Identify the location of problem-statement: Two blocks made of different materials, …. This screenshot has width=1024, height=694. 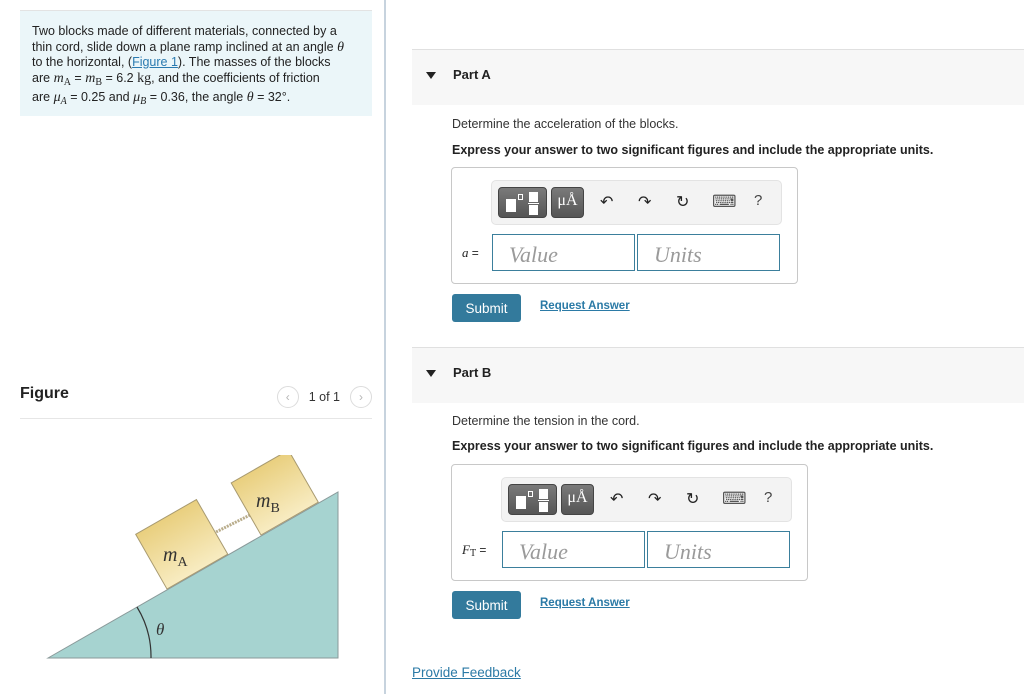
(196, 63).